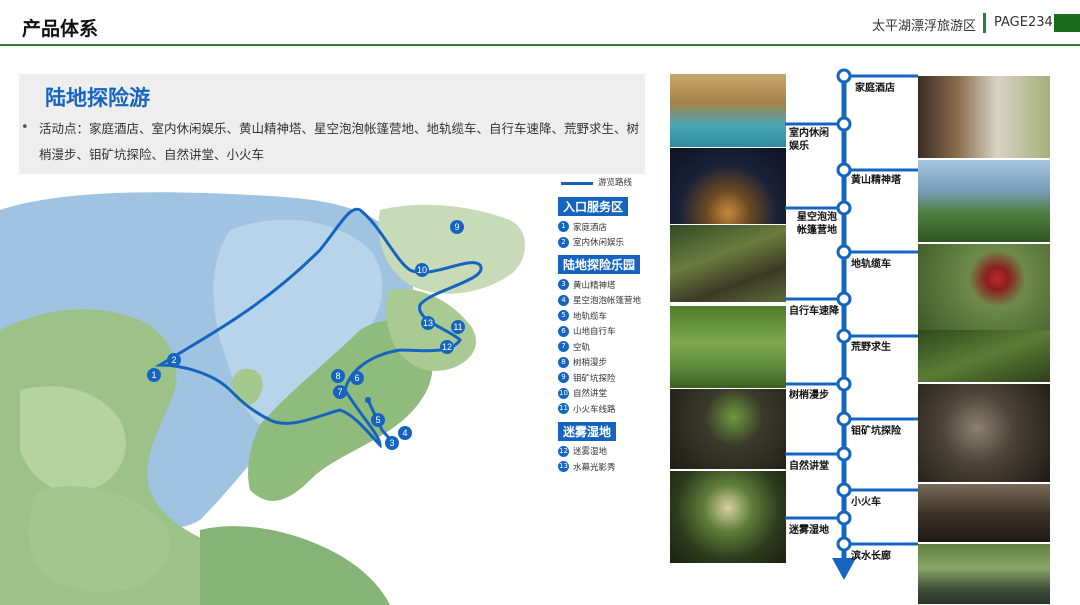  Describe the element at coordinates (615, 183) in the screenshot. I see `route-label: 游览路线` at that location.